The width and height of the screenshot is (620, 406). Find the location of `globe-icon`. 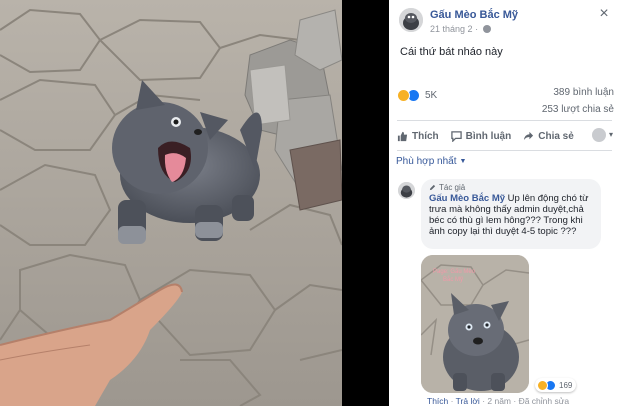

globe-icon is located at coordinates (486, 29).